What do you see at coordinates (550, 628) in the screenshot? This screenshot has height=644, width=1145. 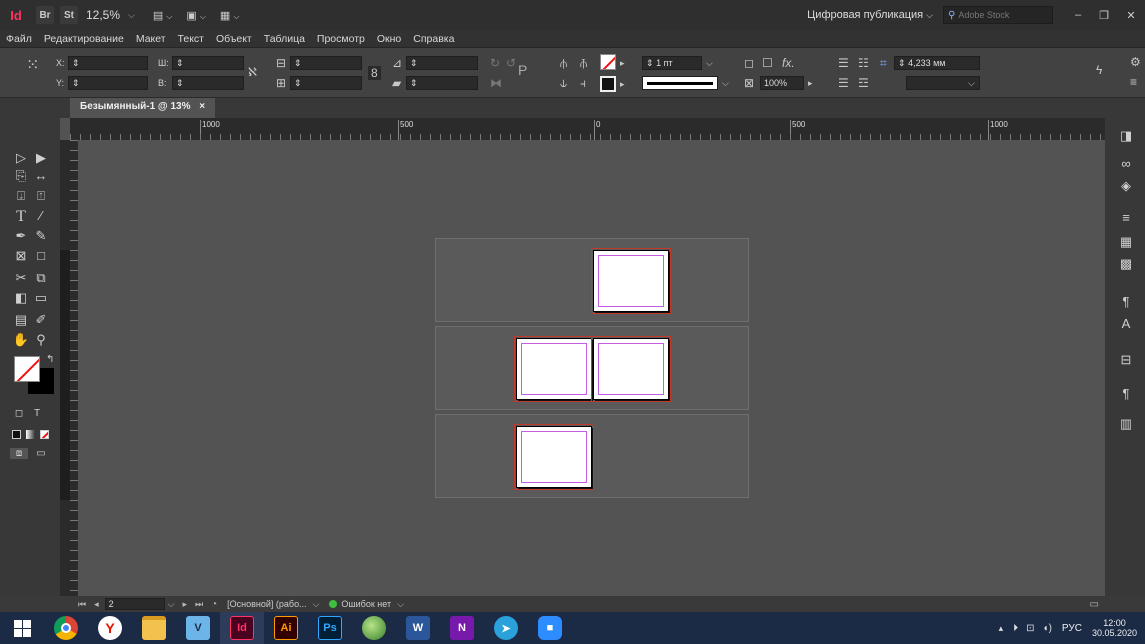 I see `taskbar-zoom: ■` at bounding box center [550, 628].